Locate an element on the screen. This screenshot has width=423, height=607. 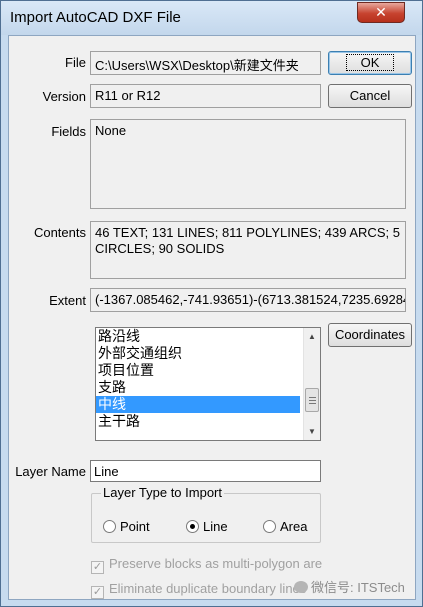
radio-line: Line is located at coordinates (207, 526).